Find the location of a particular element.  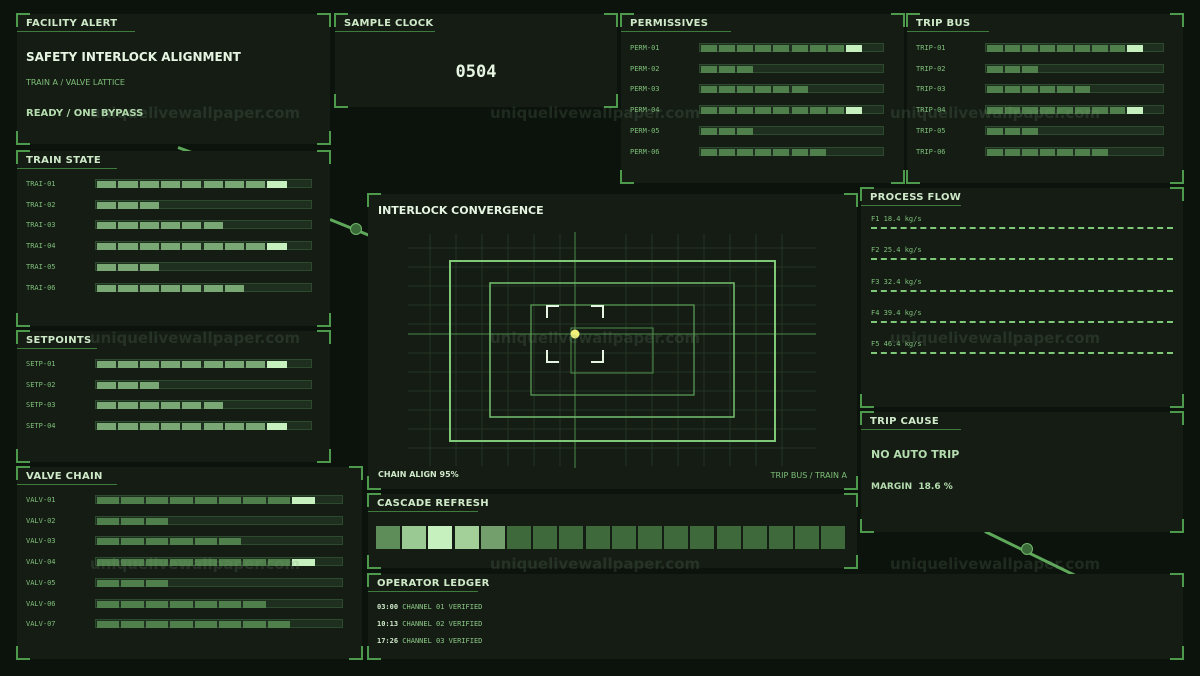

ledger-text: CHANNEL 02 VERIFIED is located at coordinates (442, 624).